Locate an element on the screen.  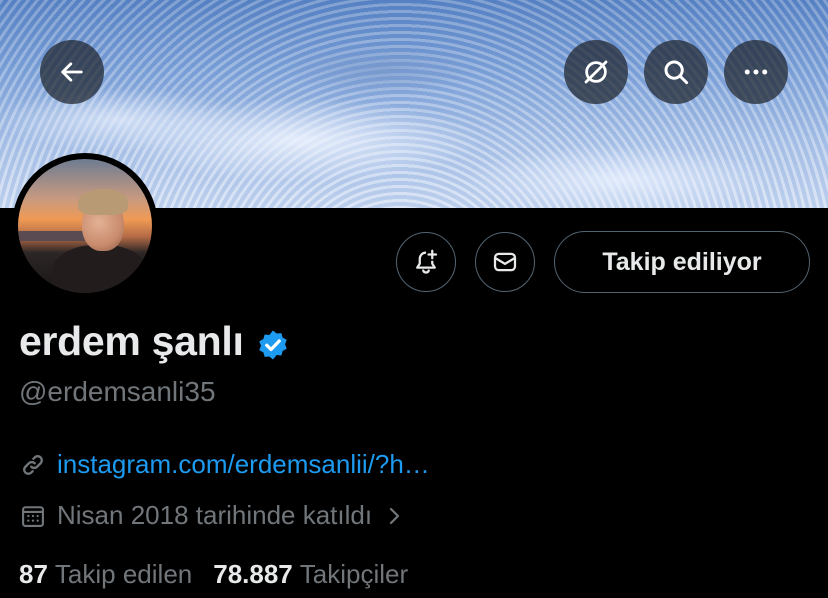
avatar-background-water is located at coordinates (53, 236).